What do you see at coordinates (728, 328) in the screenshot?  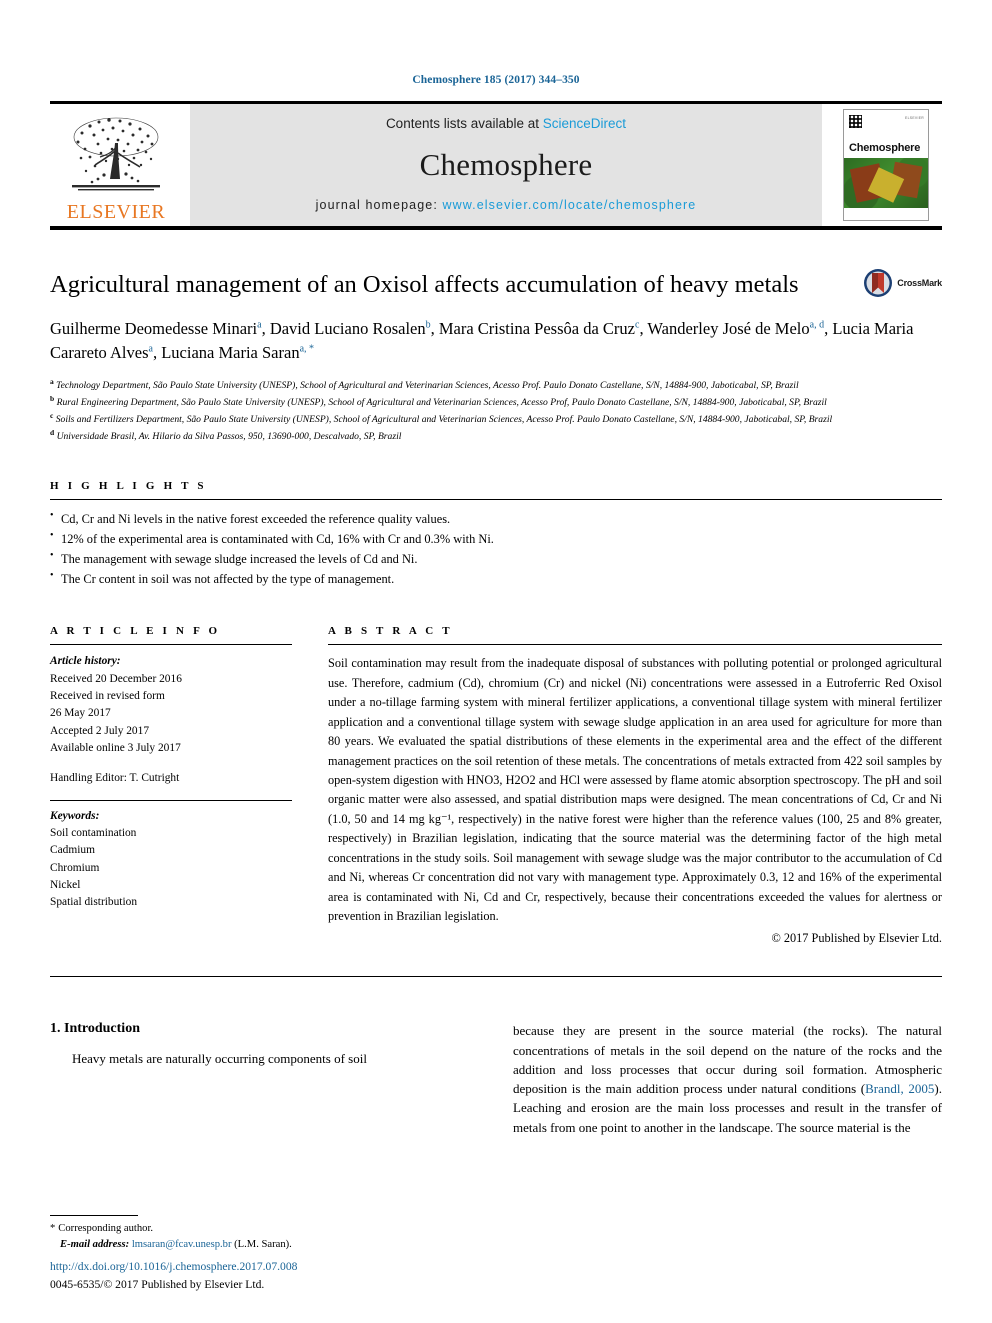 I see `author-name: Wanderley José de Melo` at bounding box center [728, 328].